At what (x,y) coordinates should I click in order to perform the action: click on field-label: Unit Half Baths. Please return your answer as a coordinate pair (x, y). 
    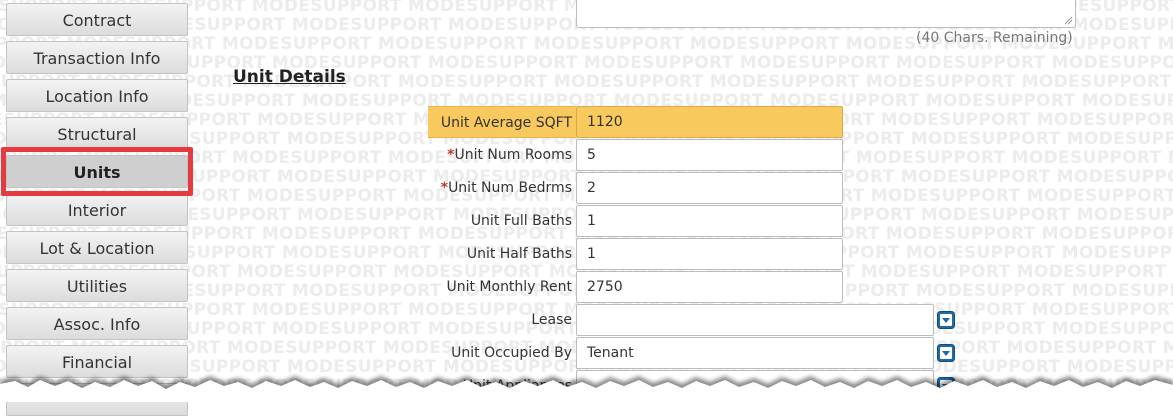
    Looking at the image, I should click on (519, 254).